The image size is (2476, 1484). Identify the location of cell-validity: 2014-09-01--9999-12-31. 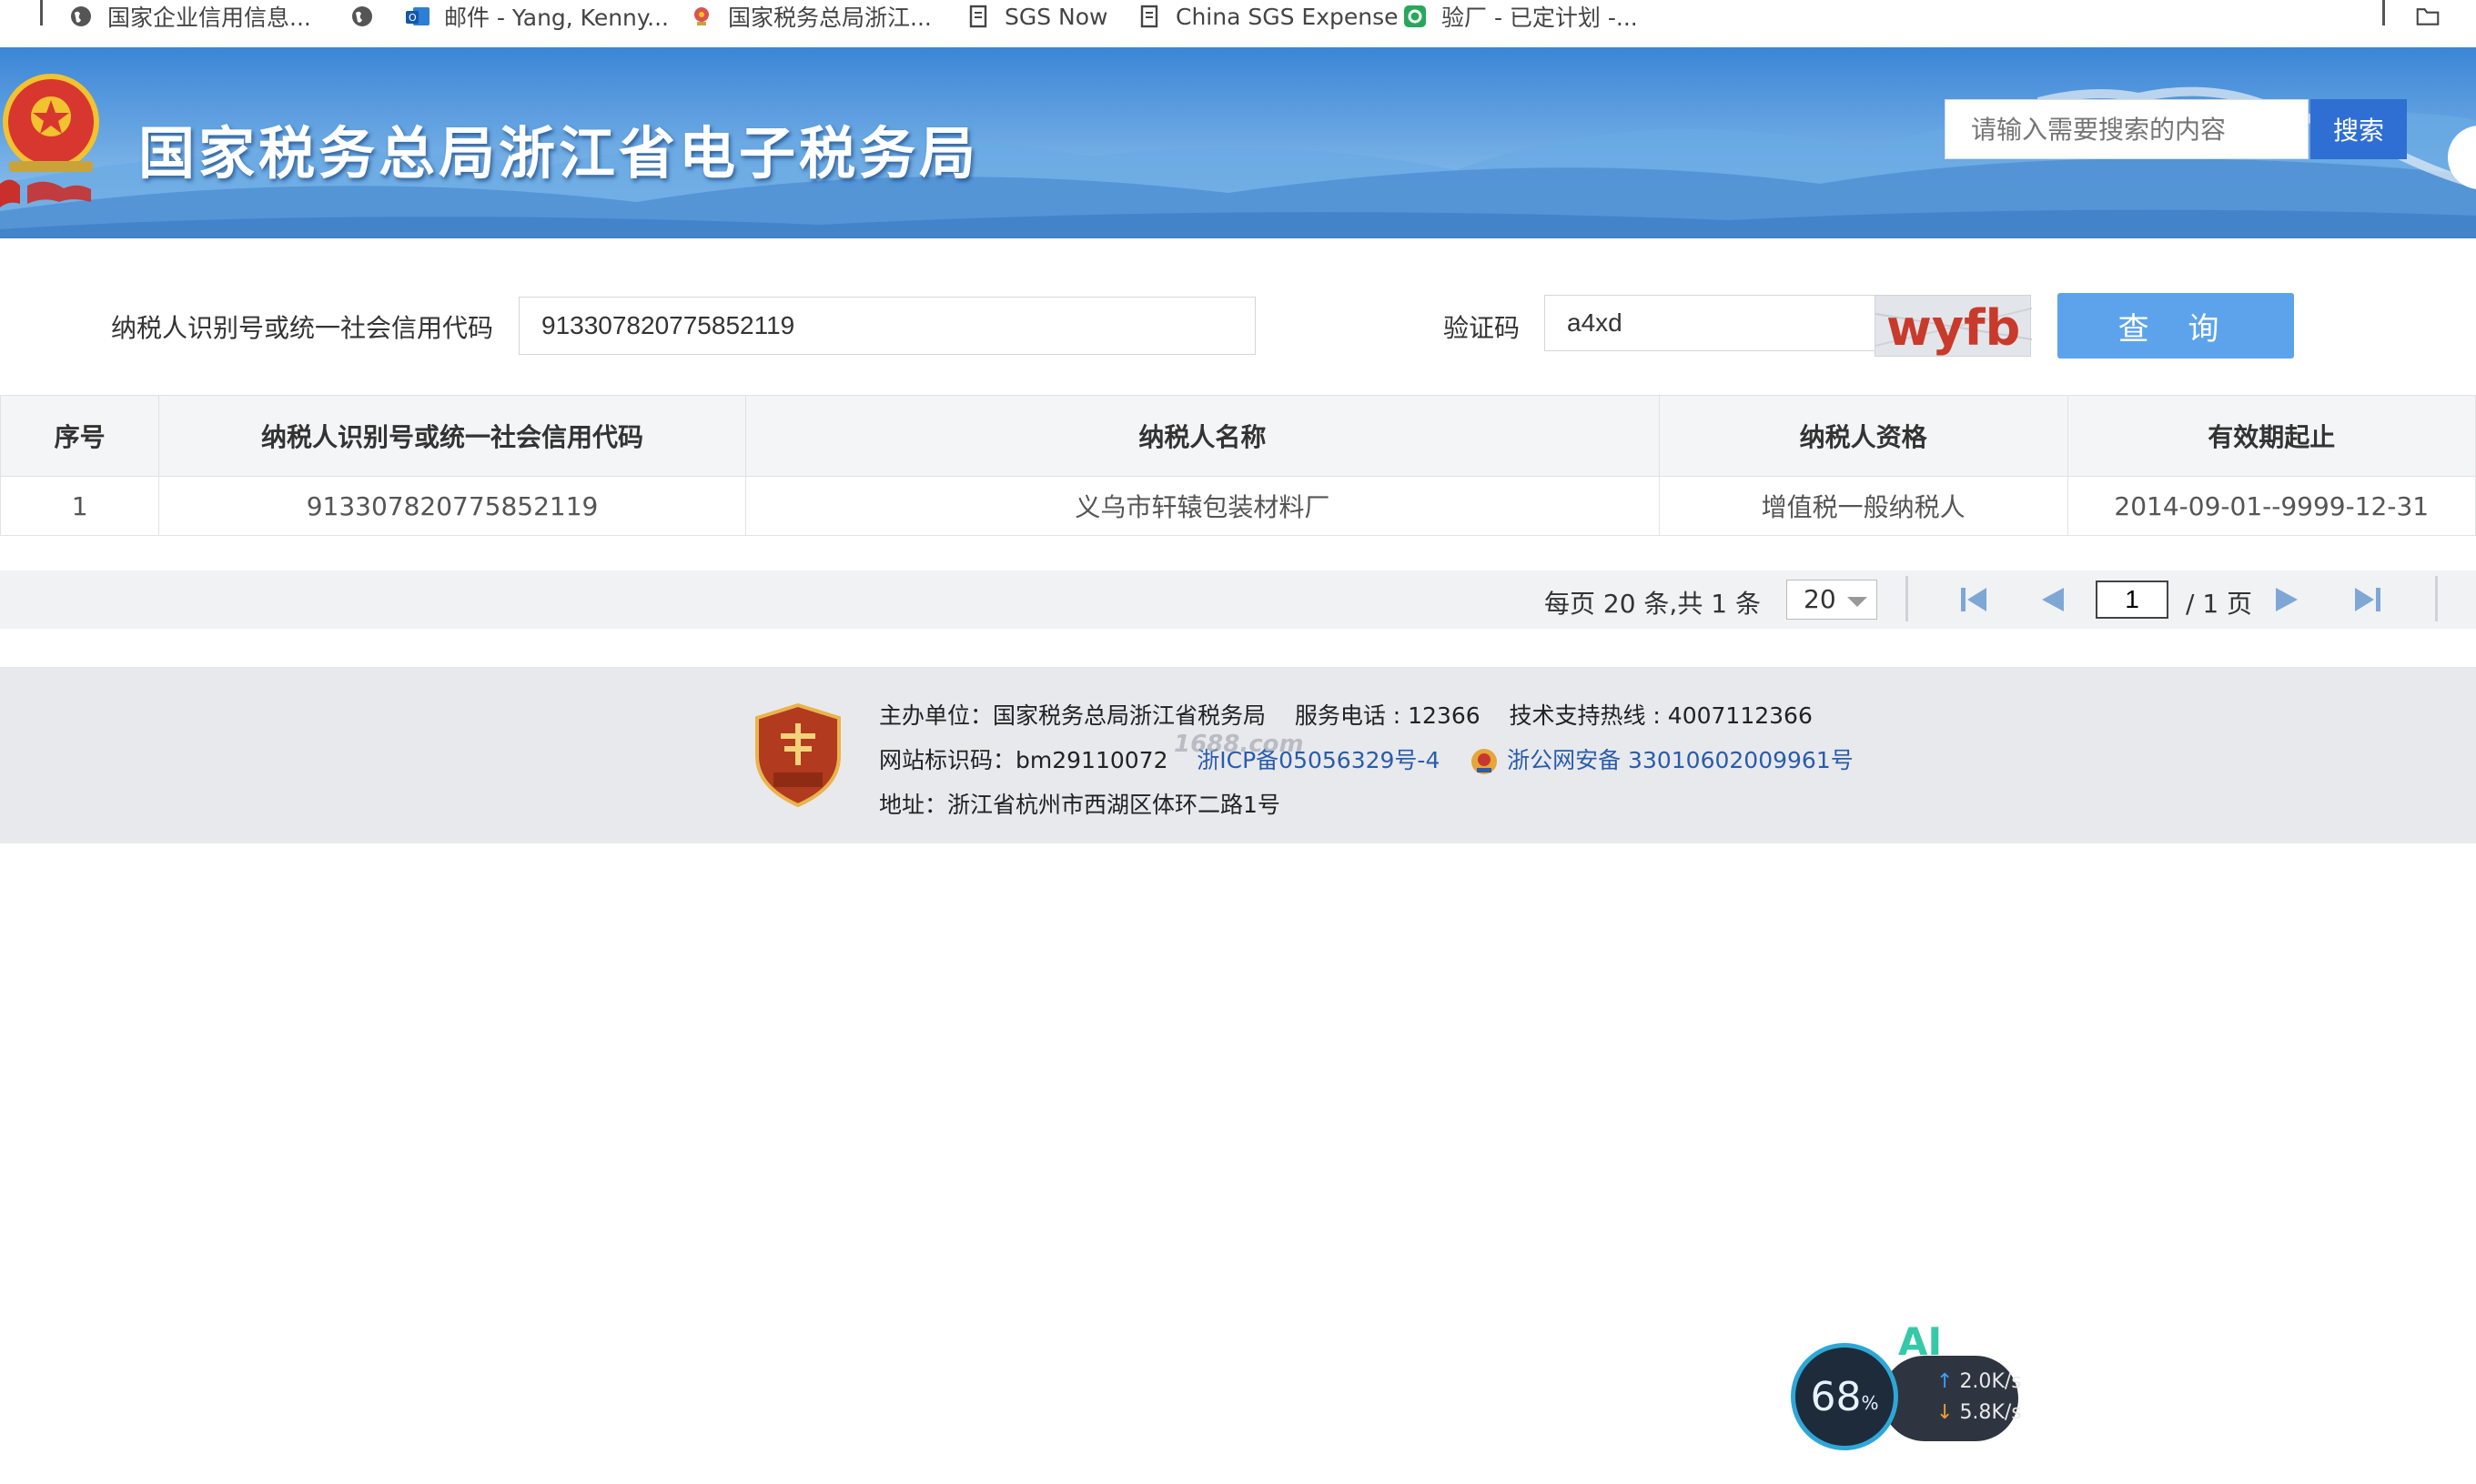
(2271, 506).